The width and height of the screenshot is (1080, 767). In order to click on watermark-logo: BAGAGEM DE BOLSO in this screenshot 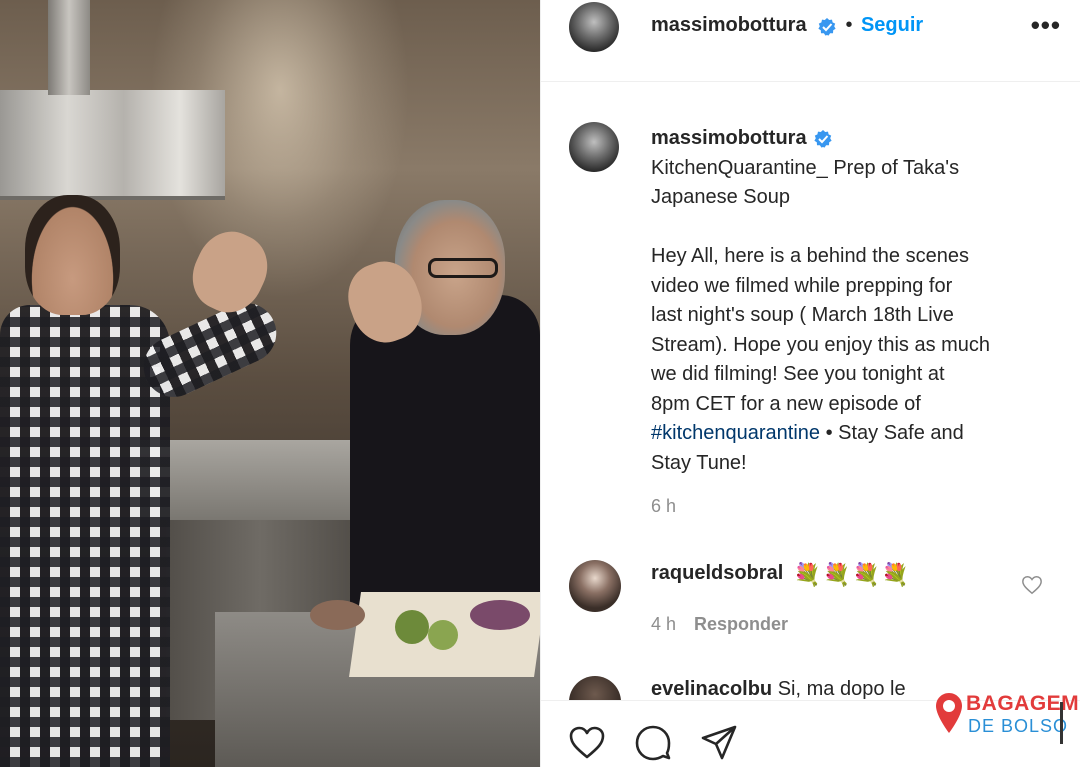, I will do `click(1004, 716)`.